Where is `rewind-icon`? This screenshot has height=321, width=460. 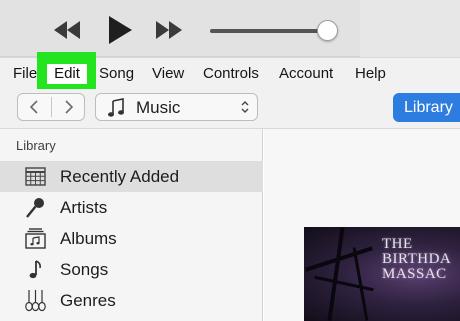
rewind-icon is located at coordinates (67, 30).